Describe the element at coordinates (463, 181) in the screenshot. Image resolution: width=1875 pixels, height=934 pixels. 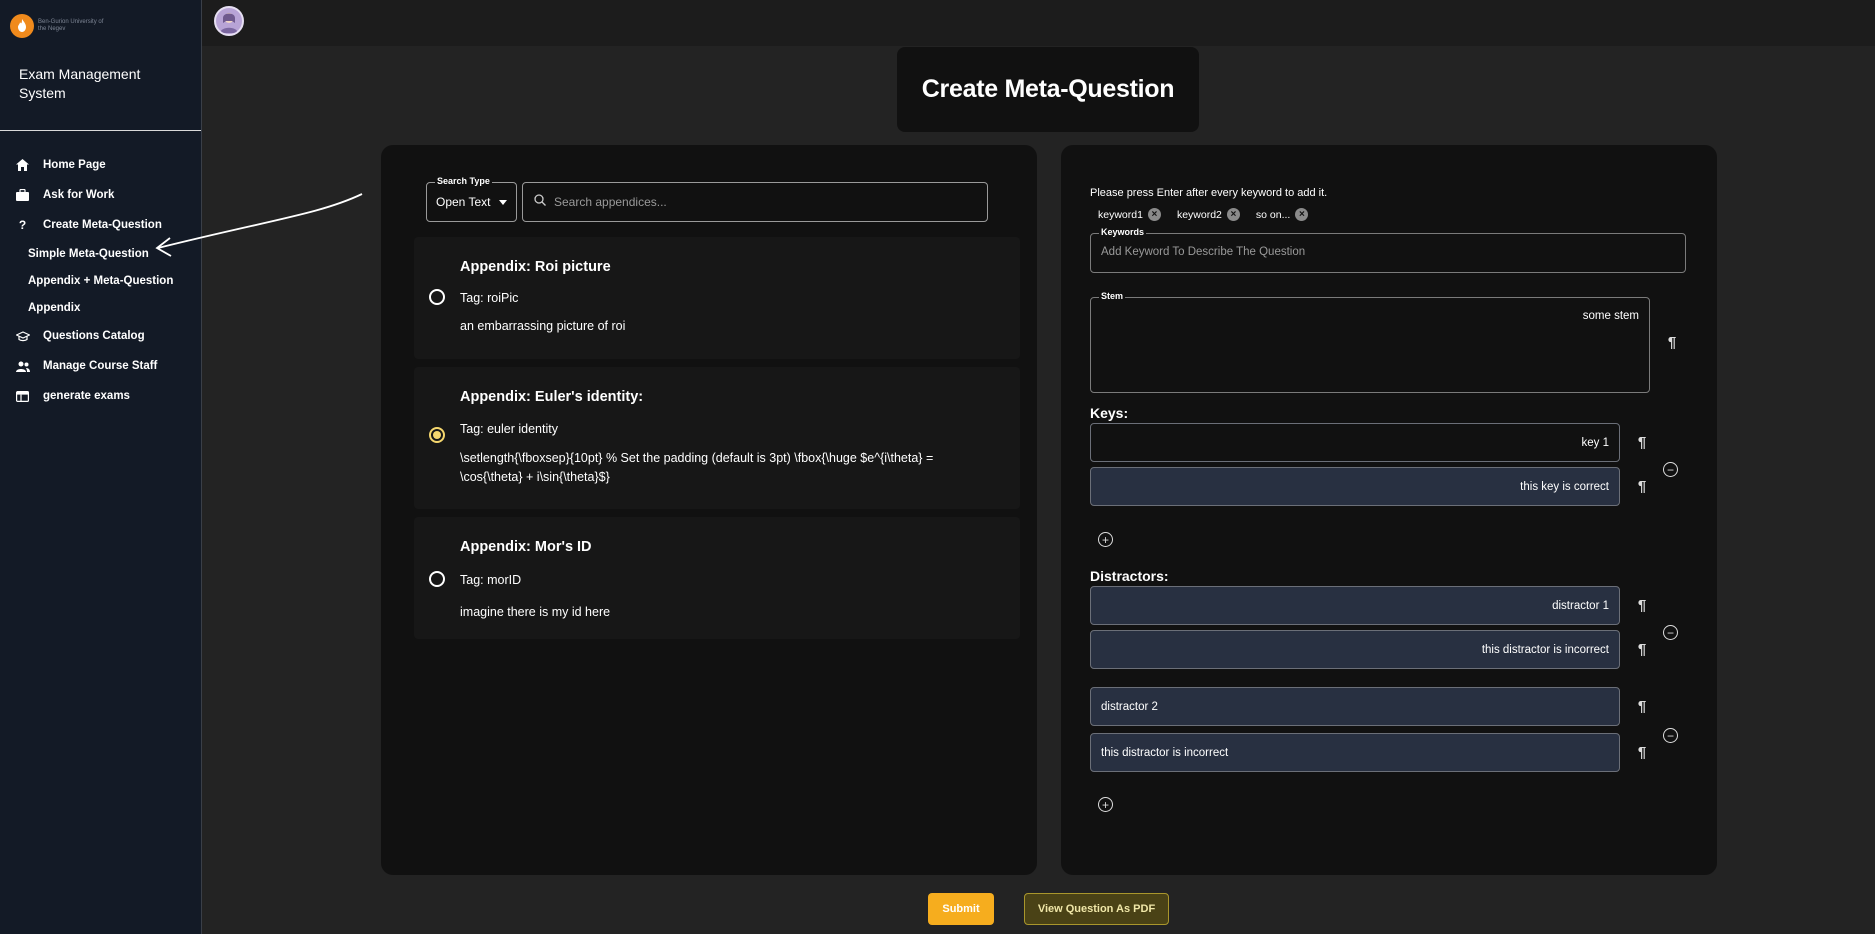
I see `search-type-label: Search Type` at that location.